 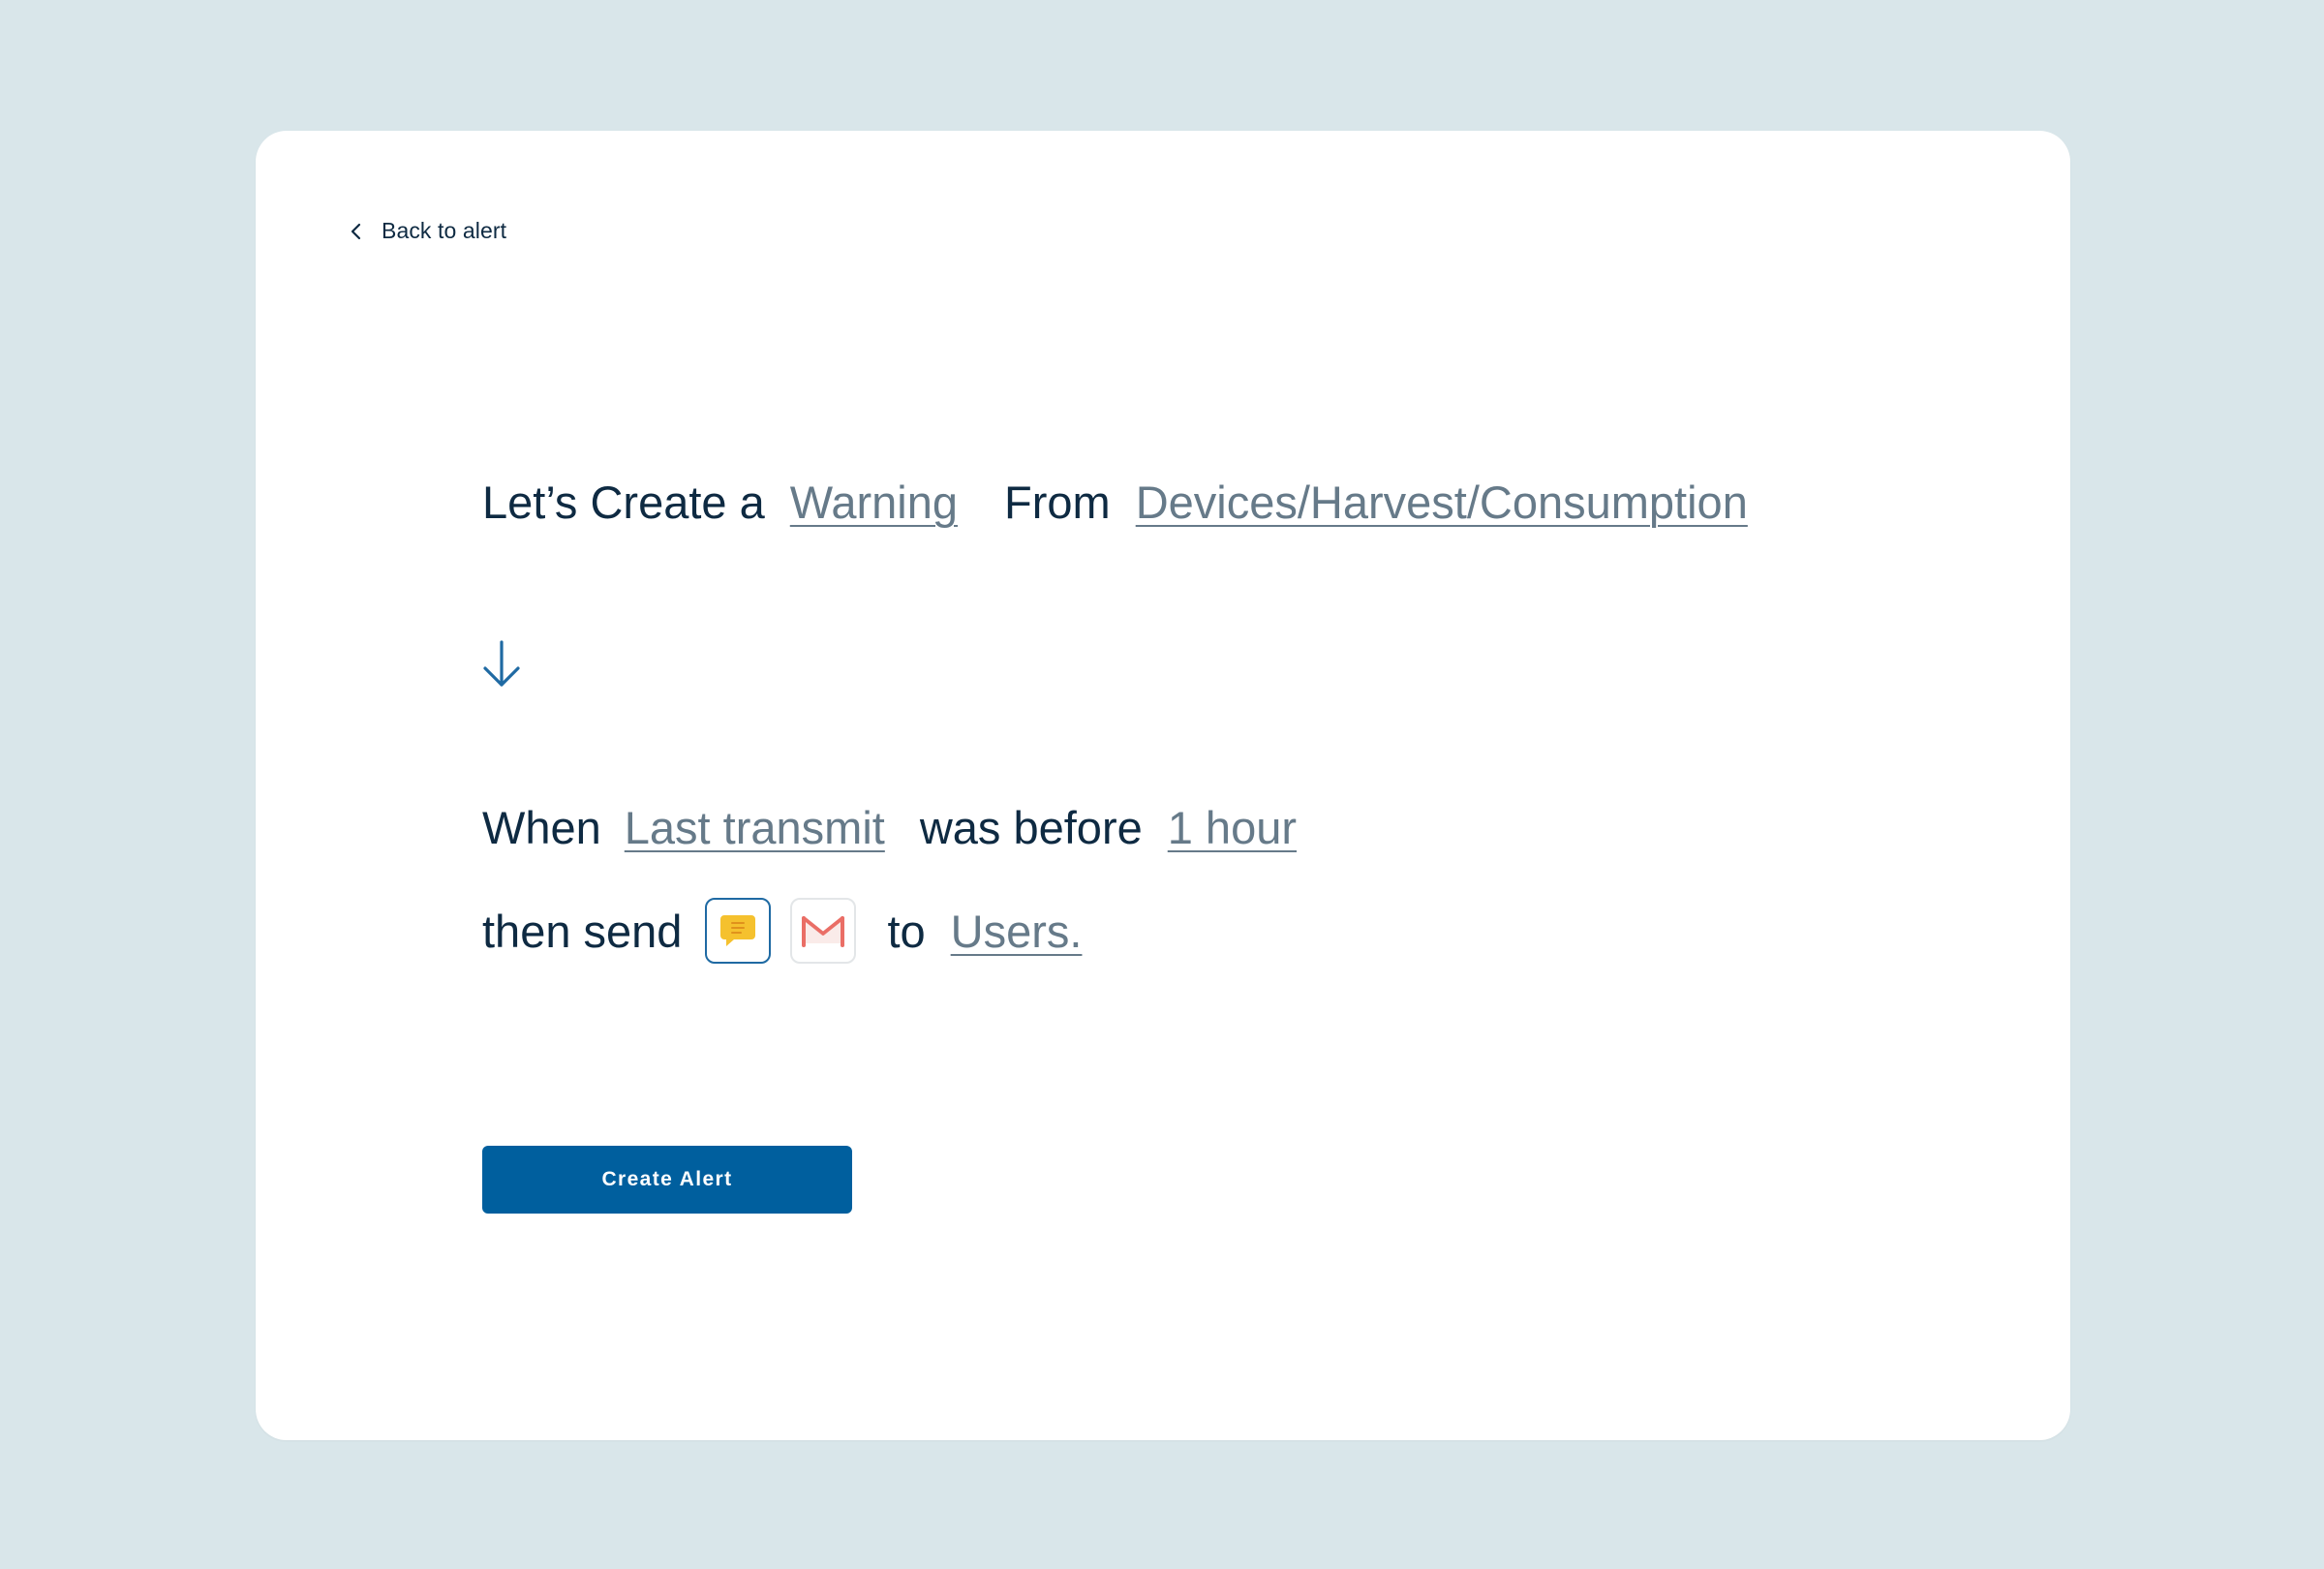 I want to click on operator-text: was before, so click(x=1031, y=827).